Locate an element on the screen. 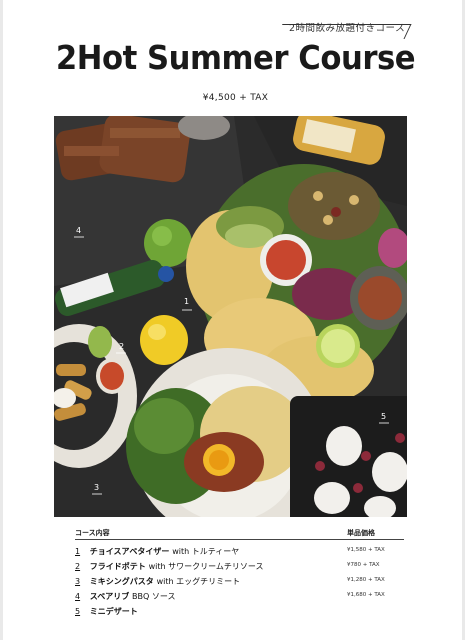 The width and height of the screenshot is (465, 640). menu-item-suffix: BBQ ソース is located at coordinates (154, 596).